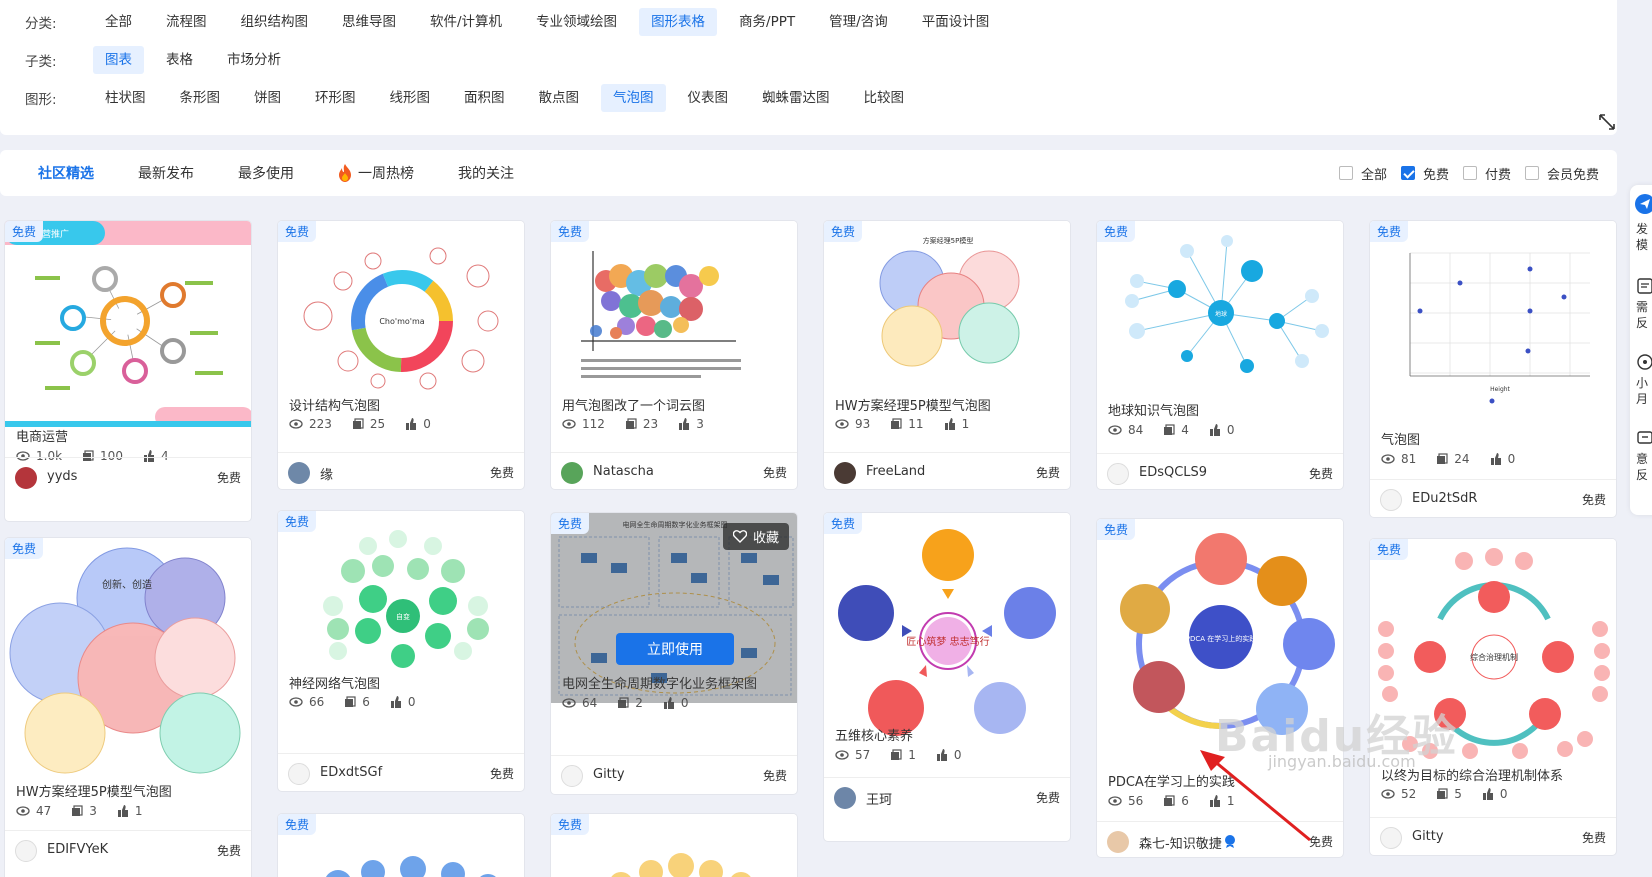 This screenshot has width=1652, height=877. Describe the element at coordinates (266, 173) in the screenshot. I see `tab-most-used: 最多使用` at that location.